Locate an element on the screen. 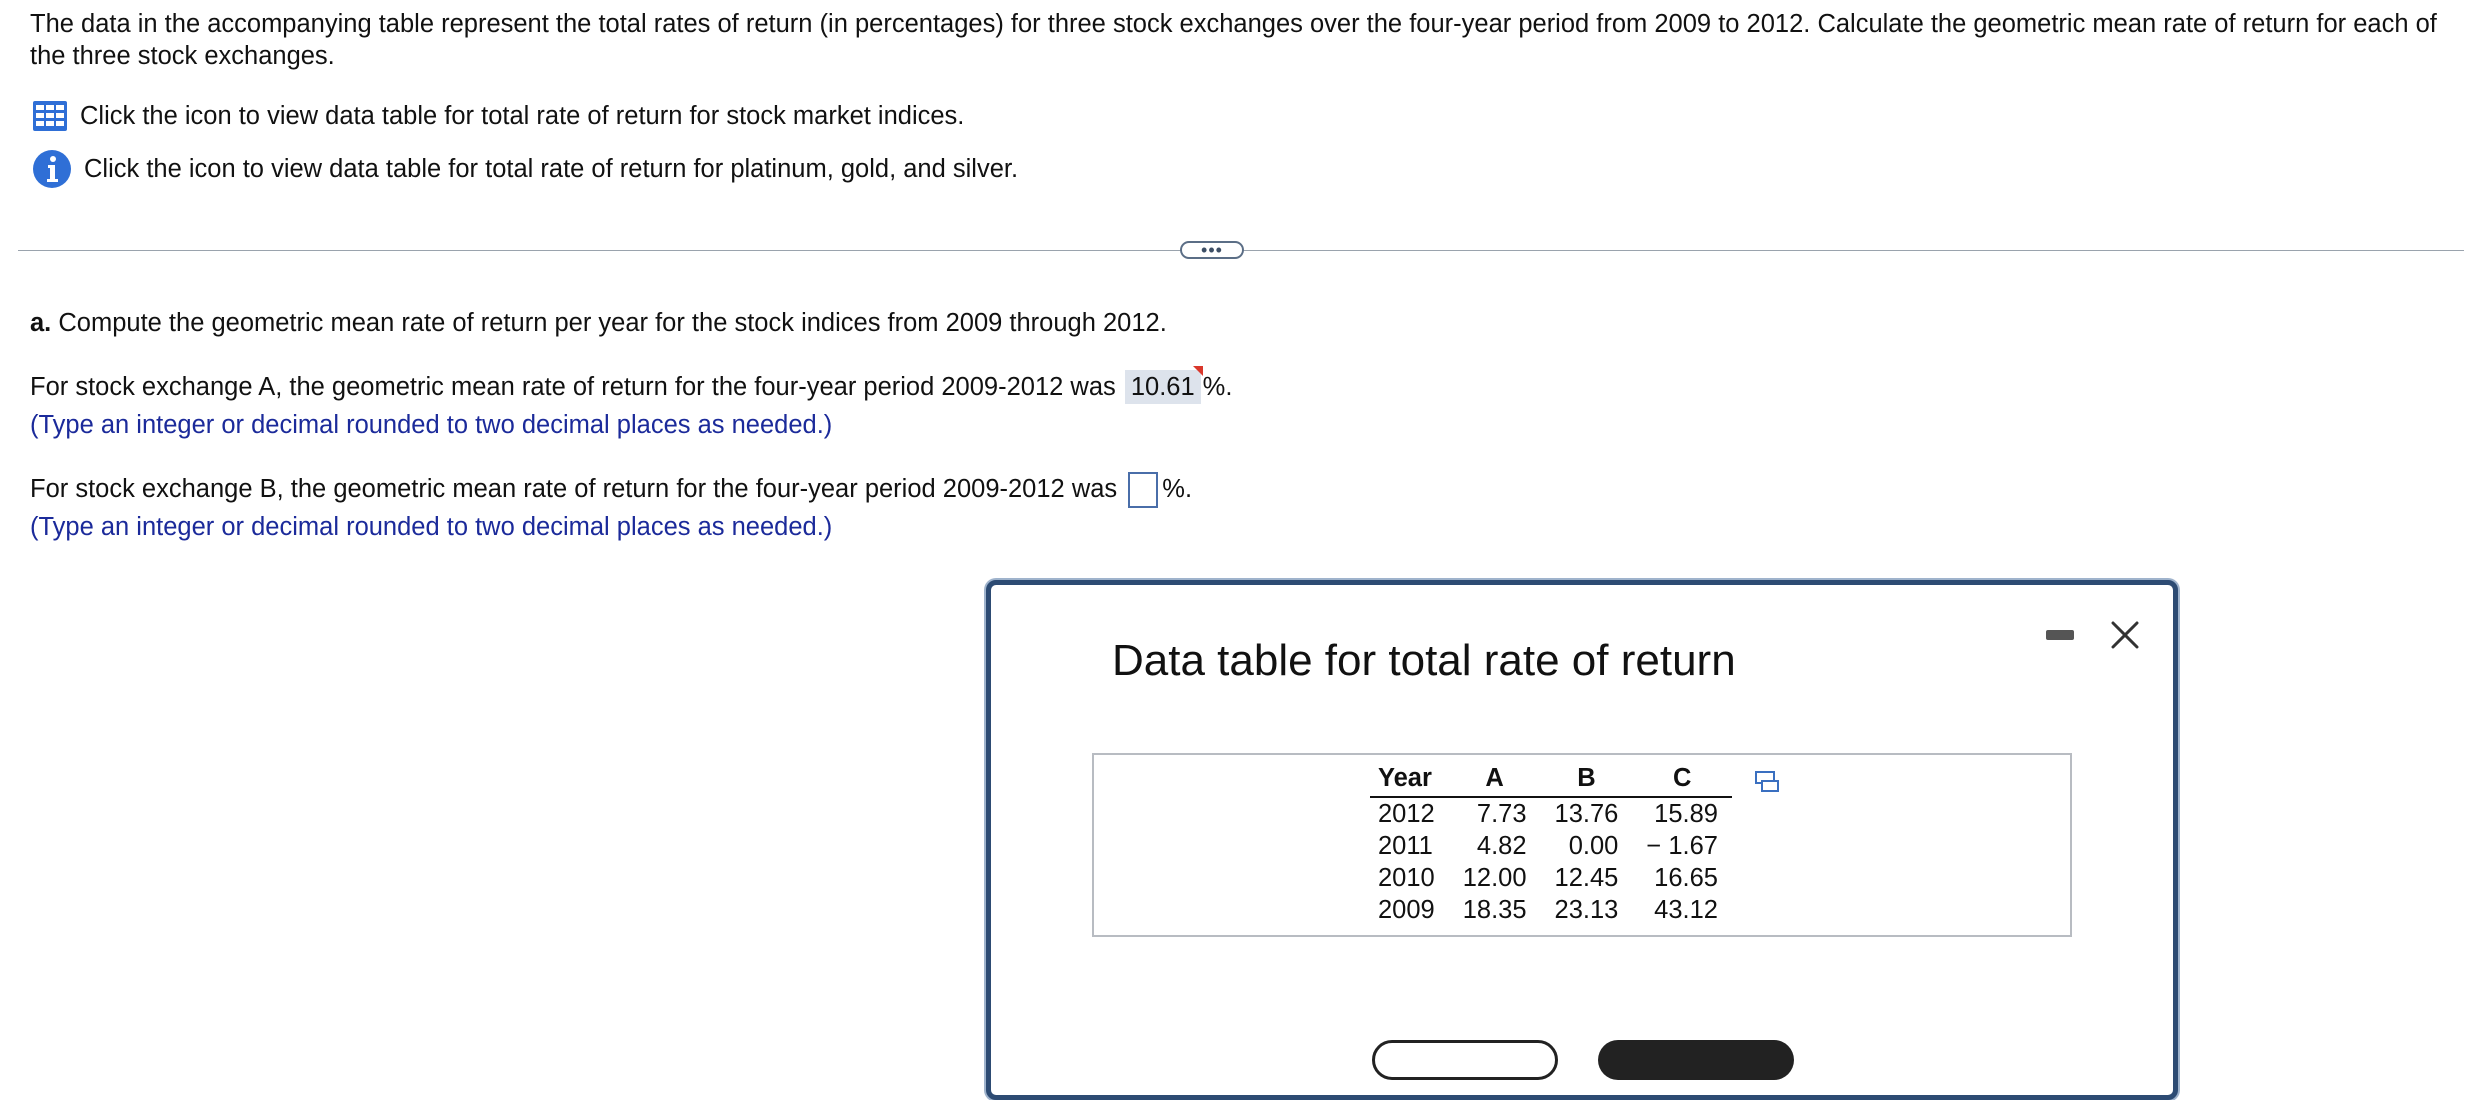  copy-icon is located at coordinates (1767, 782).